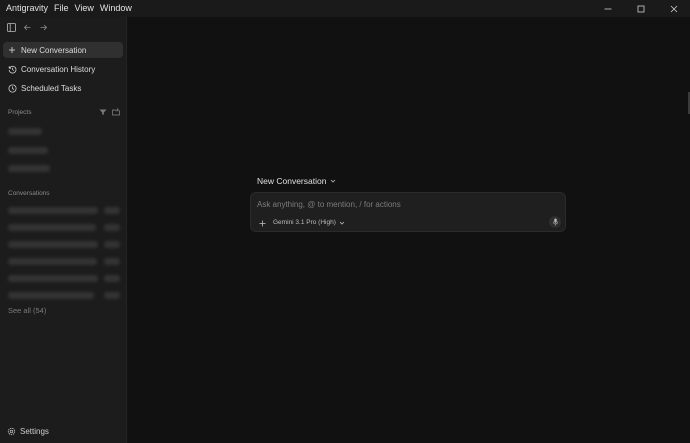  I want to click on add-context-button, so click(262, 223).